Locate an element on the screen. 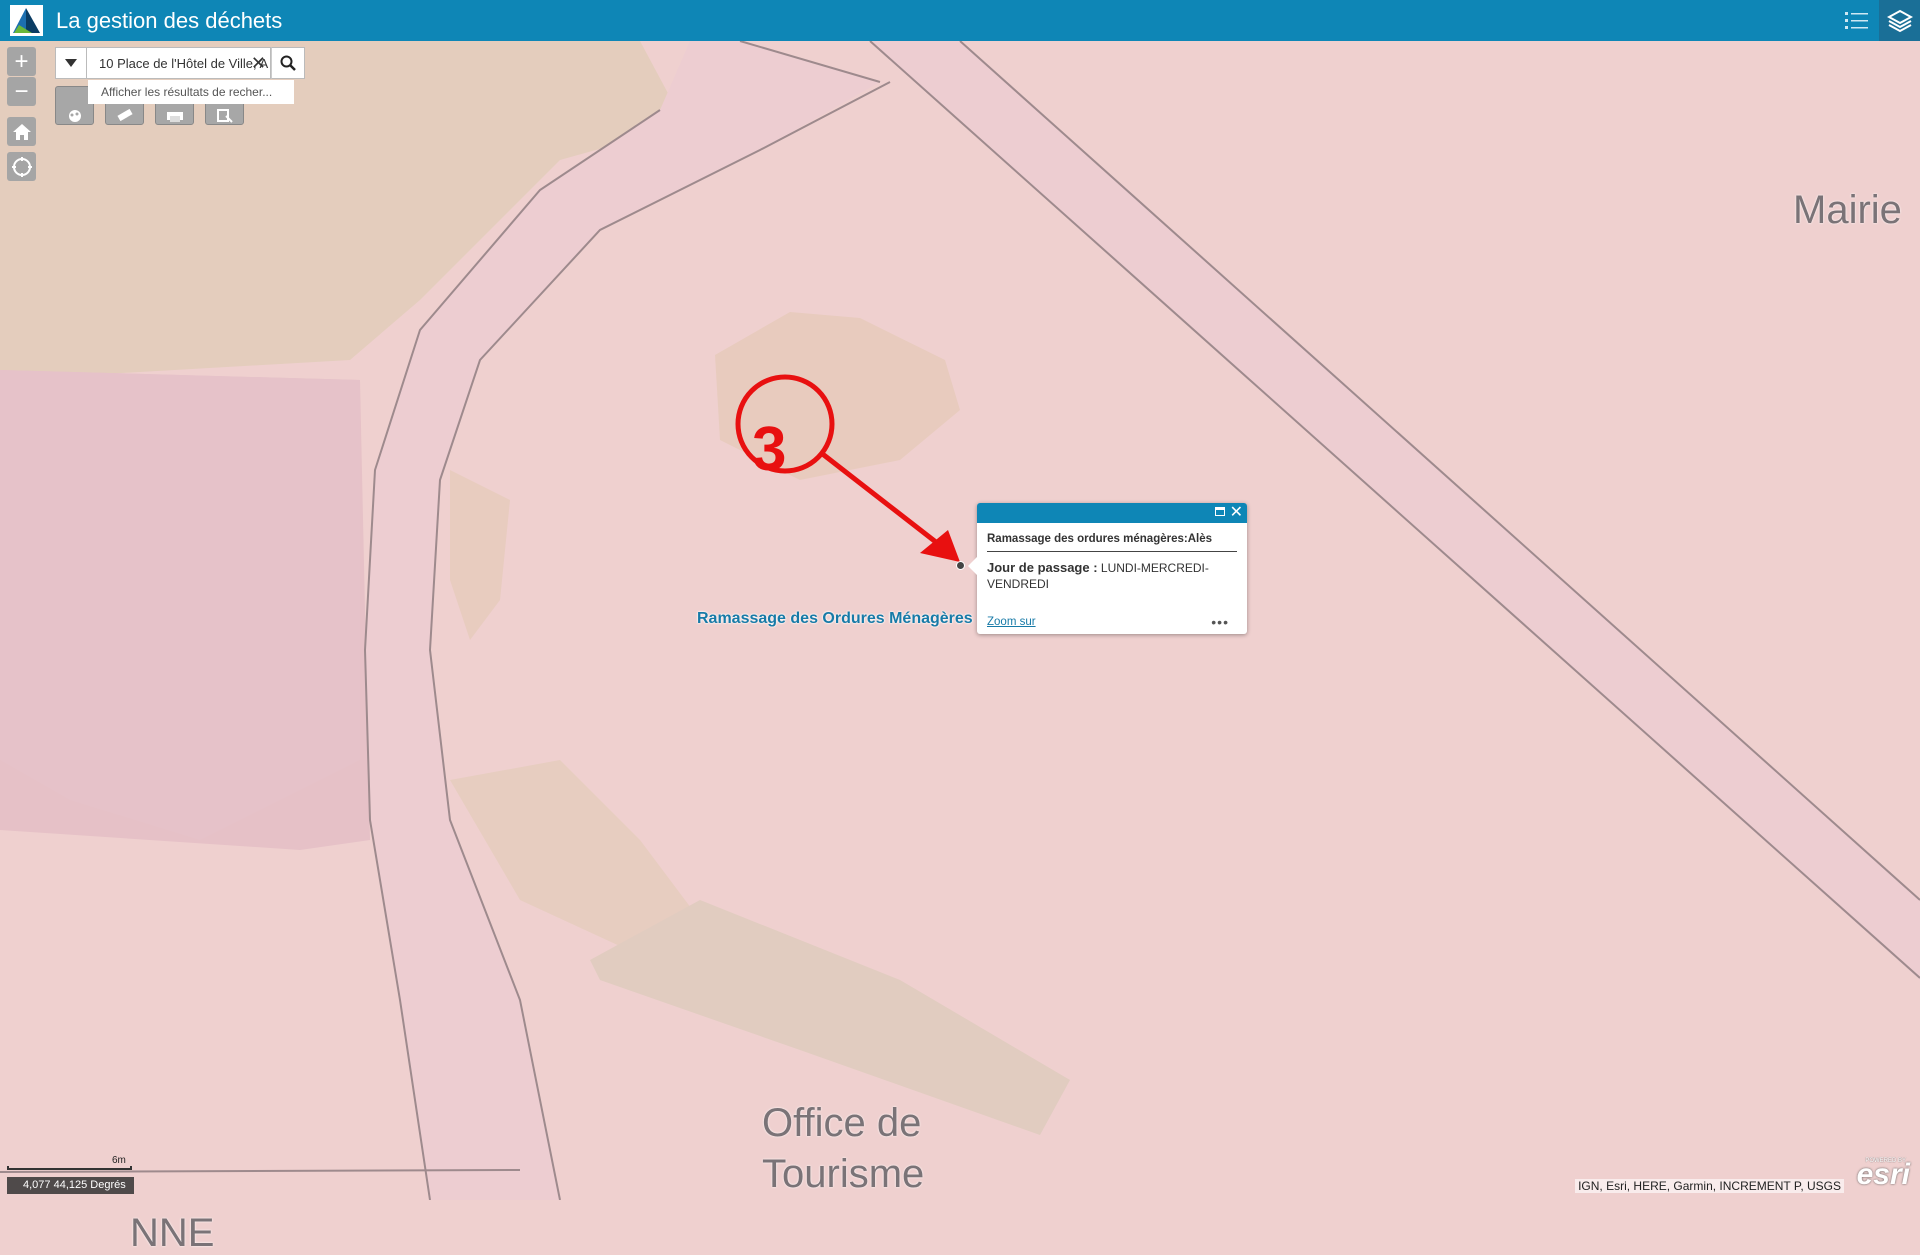 Image resolution: width=1920 pixels, height=1255 pixels. maximize-icon is located at coordinates (1220, 511).